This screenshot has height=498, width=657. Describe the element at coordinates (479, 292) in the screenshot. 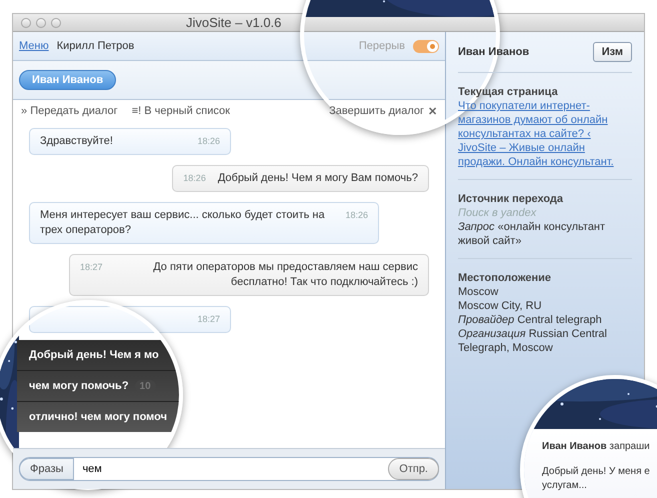

I see `info-line: Moscow` at that location.